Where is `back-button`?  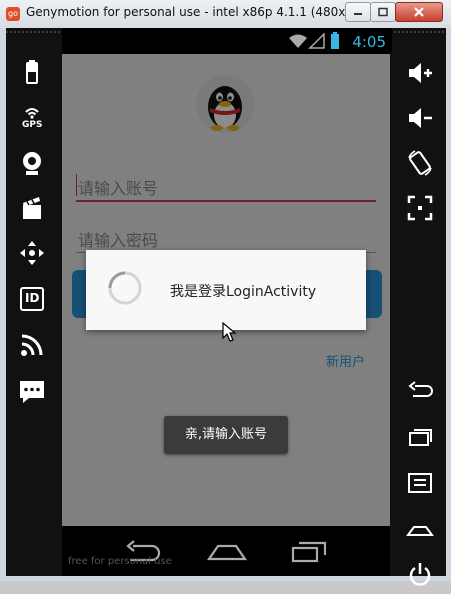 back-button is located at coordinates (420, 391).